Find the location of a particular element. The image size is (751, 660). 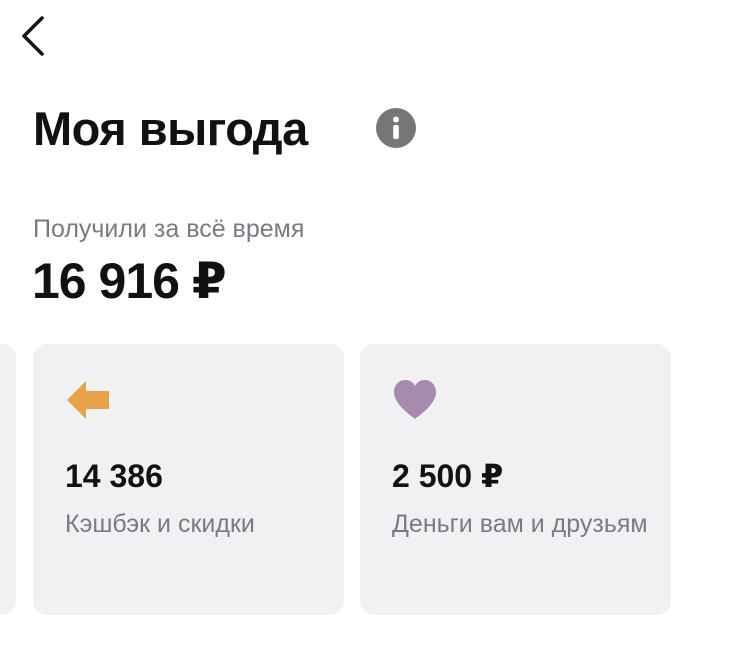

title-row: Моя выгода is located at coordinates (170, 129).